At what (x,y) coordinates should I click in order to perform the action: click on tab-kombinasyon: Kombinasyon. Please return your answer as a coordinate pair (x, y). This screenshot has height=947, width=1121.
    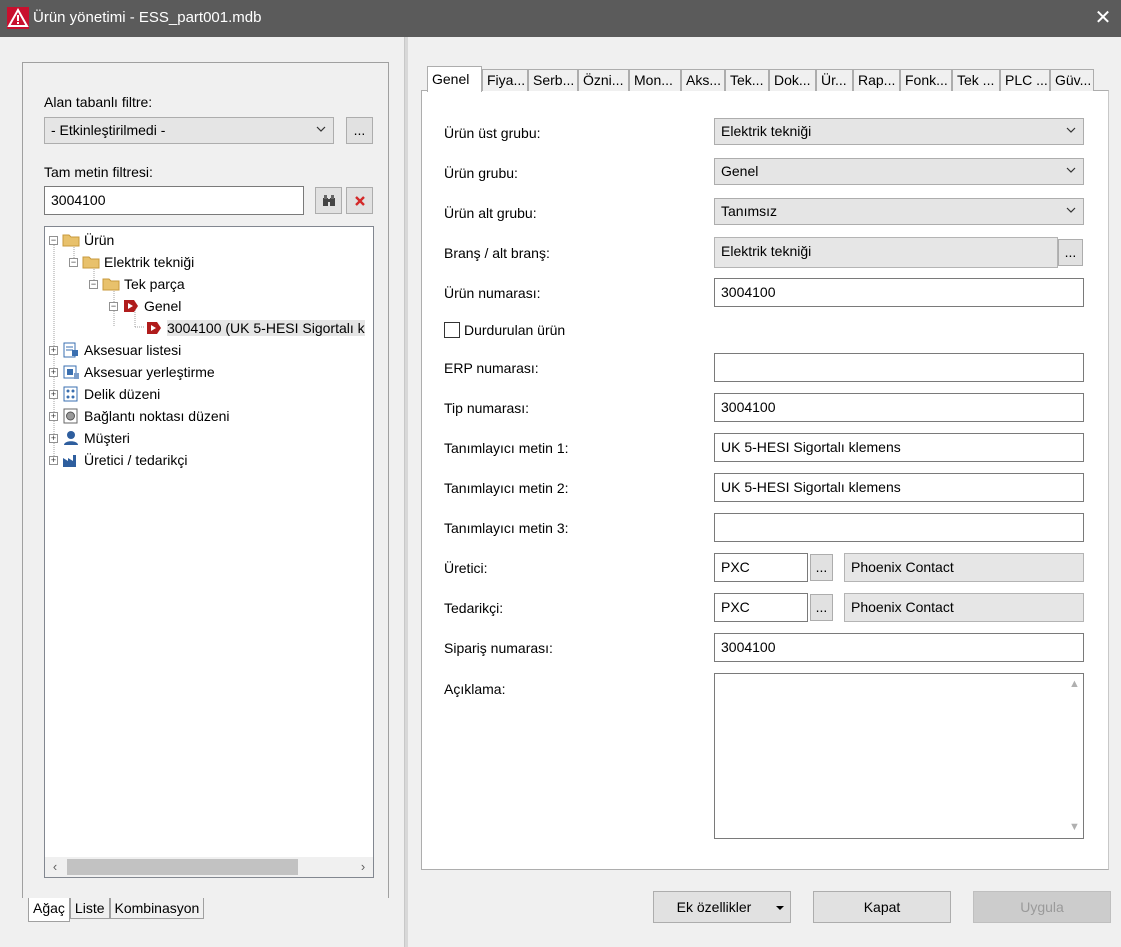
    Looking at the image, I should click on (157, 908).